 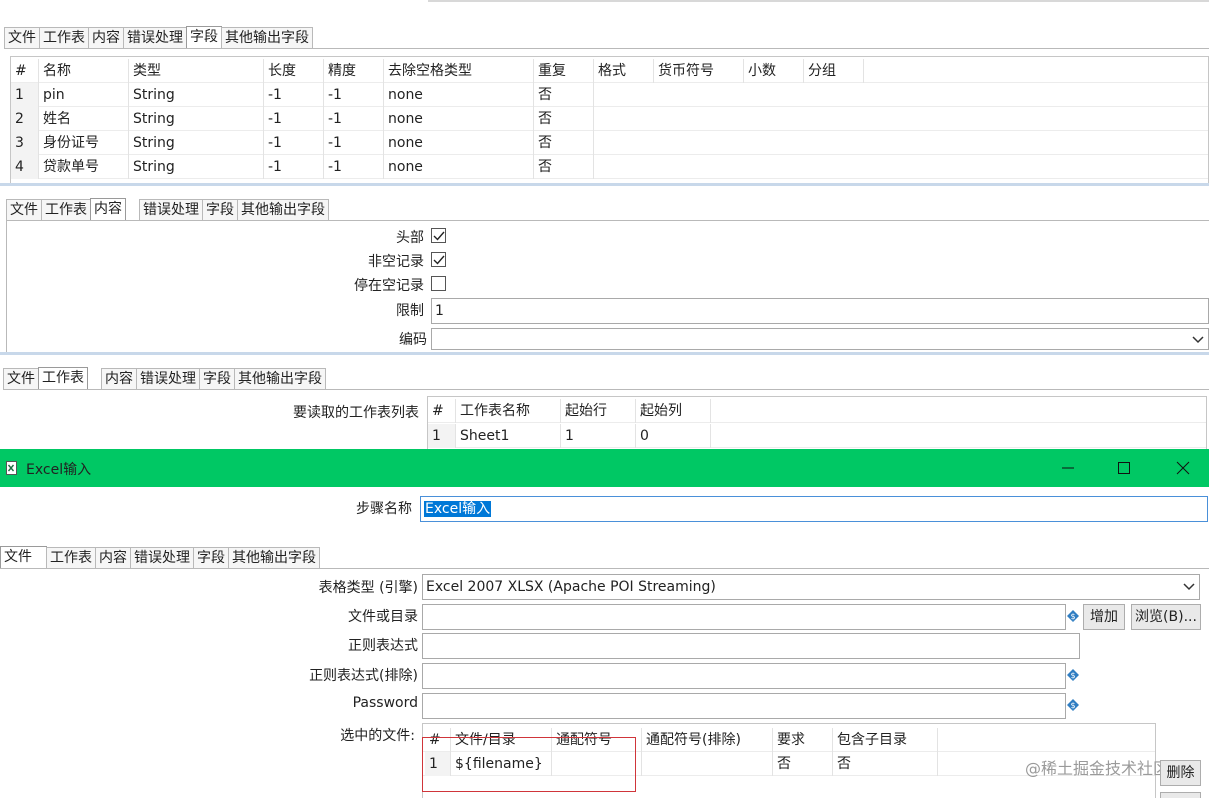 I want to click on col-type: 类型, so click(x=196, y=71).